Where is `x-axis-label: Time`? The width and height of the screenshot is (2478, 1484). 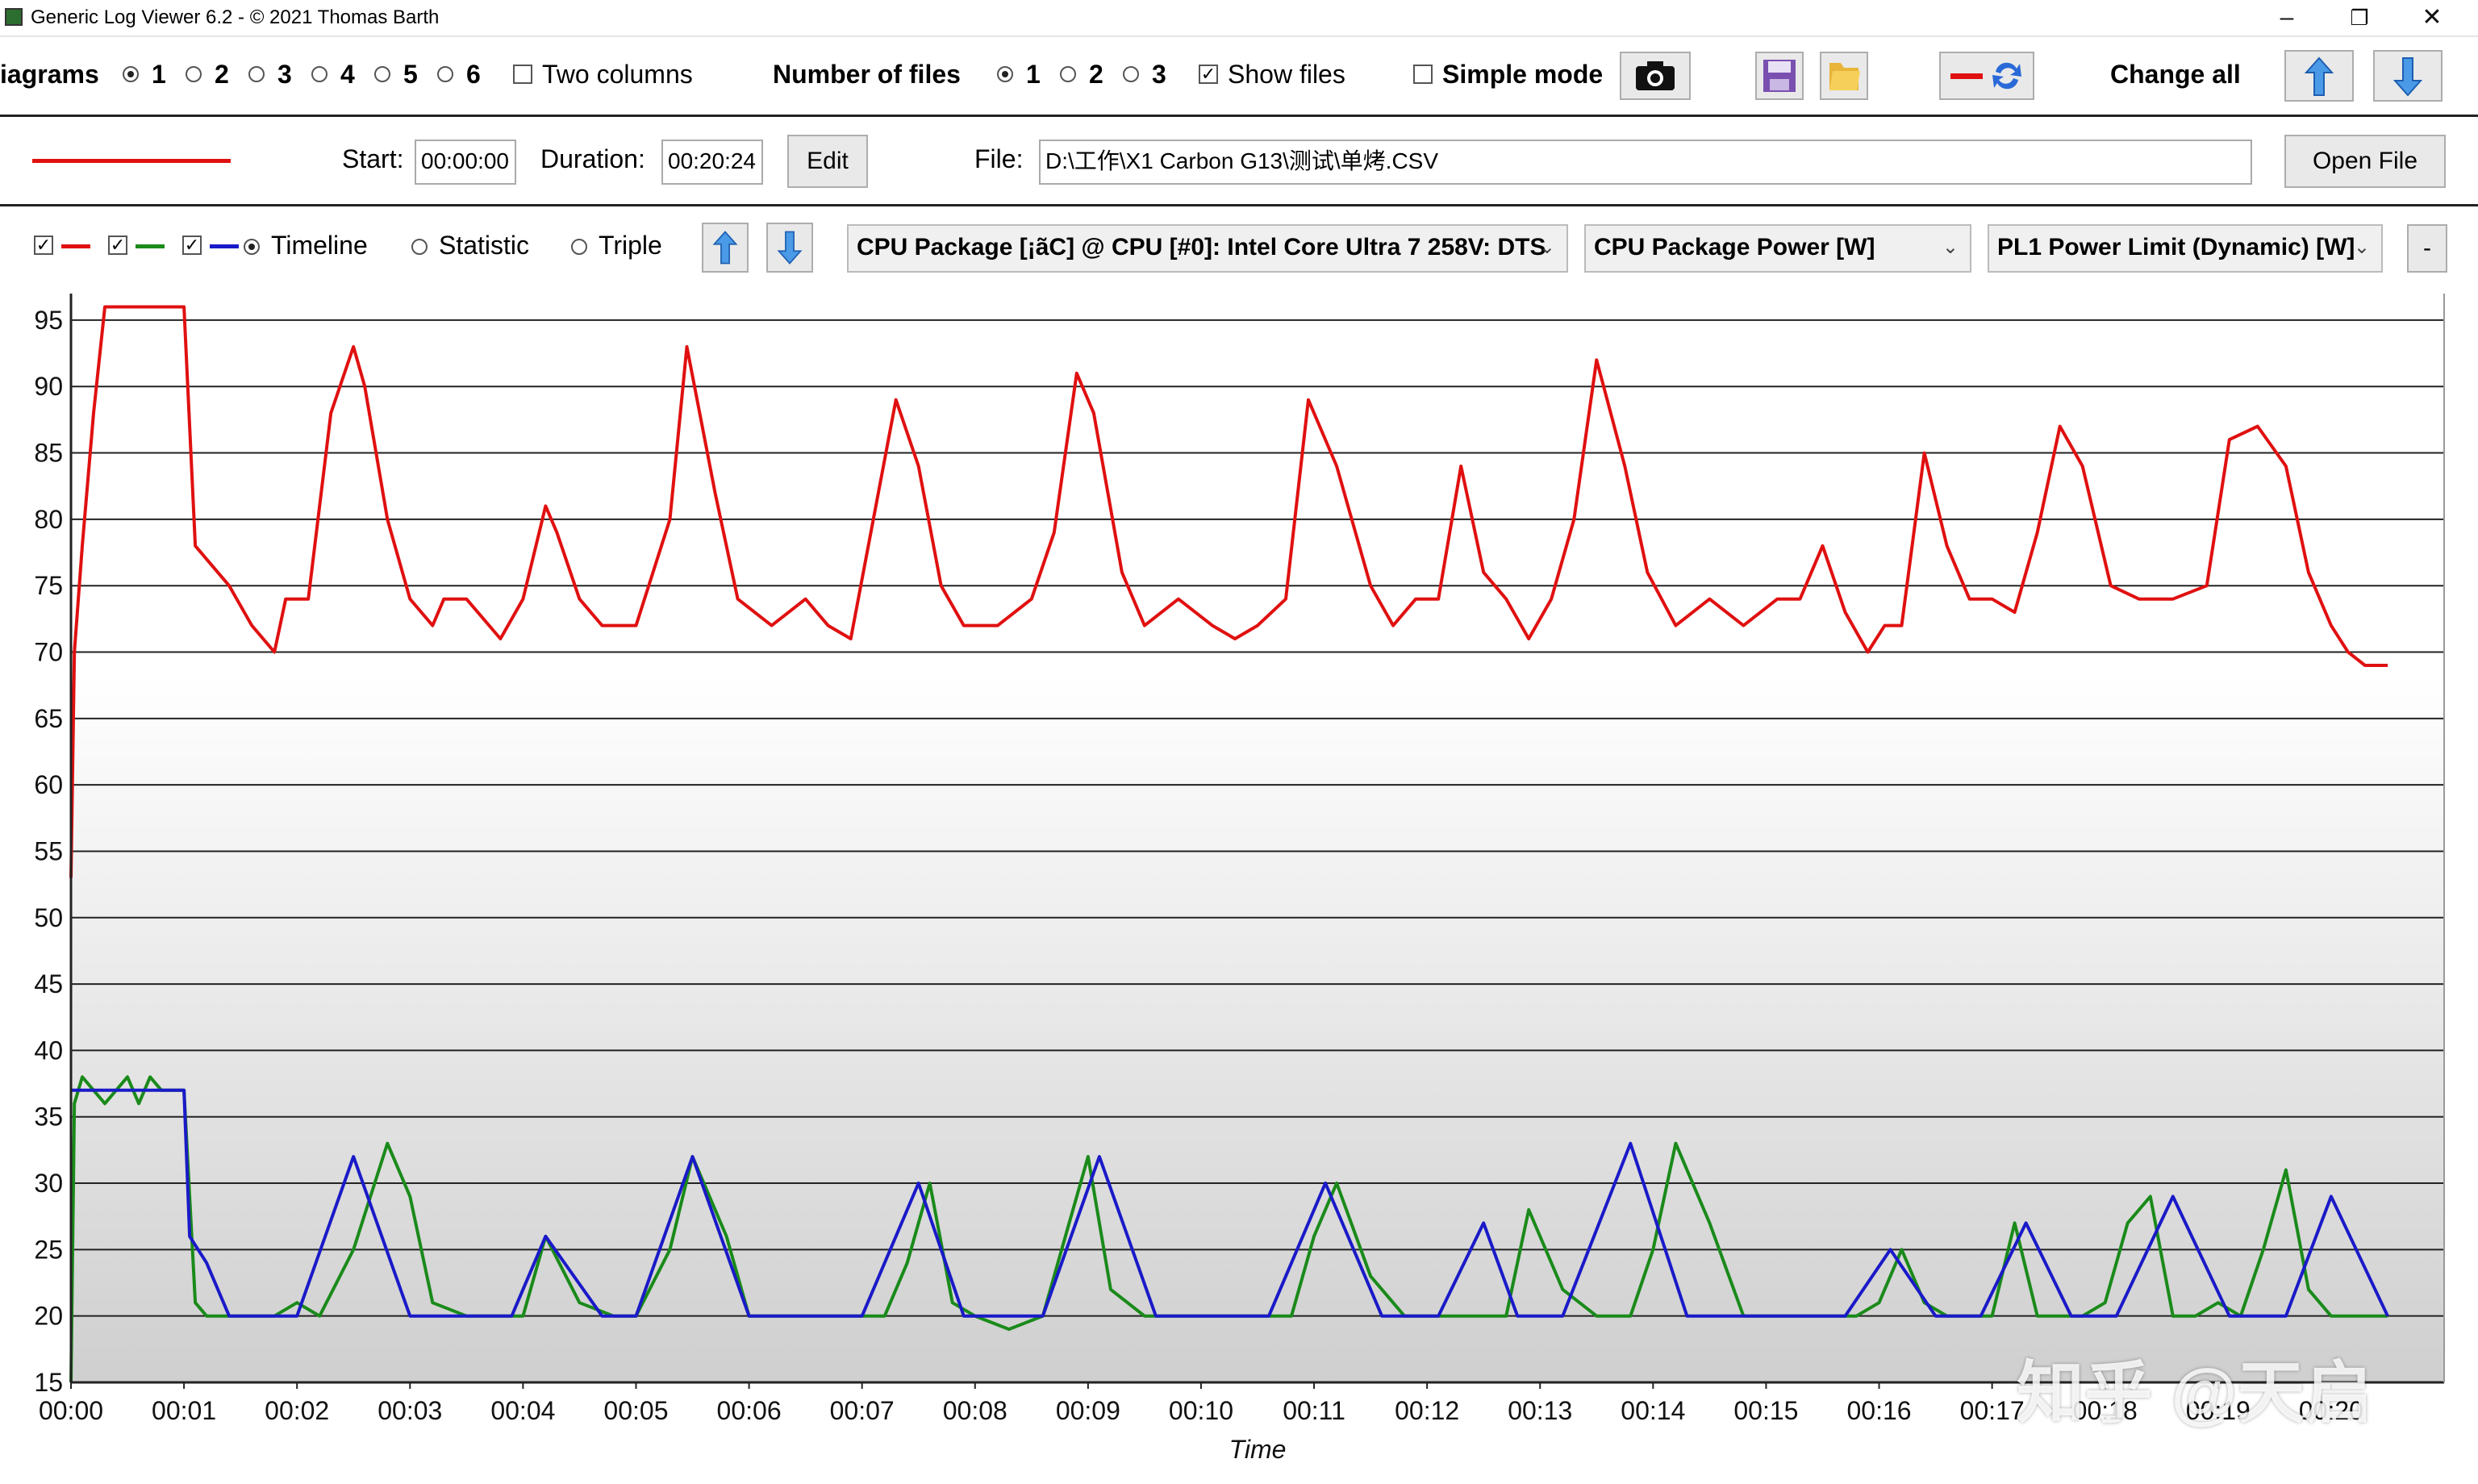 x-axis-label: Time is located at coordinates (1258, 1449).